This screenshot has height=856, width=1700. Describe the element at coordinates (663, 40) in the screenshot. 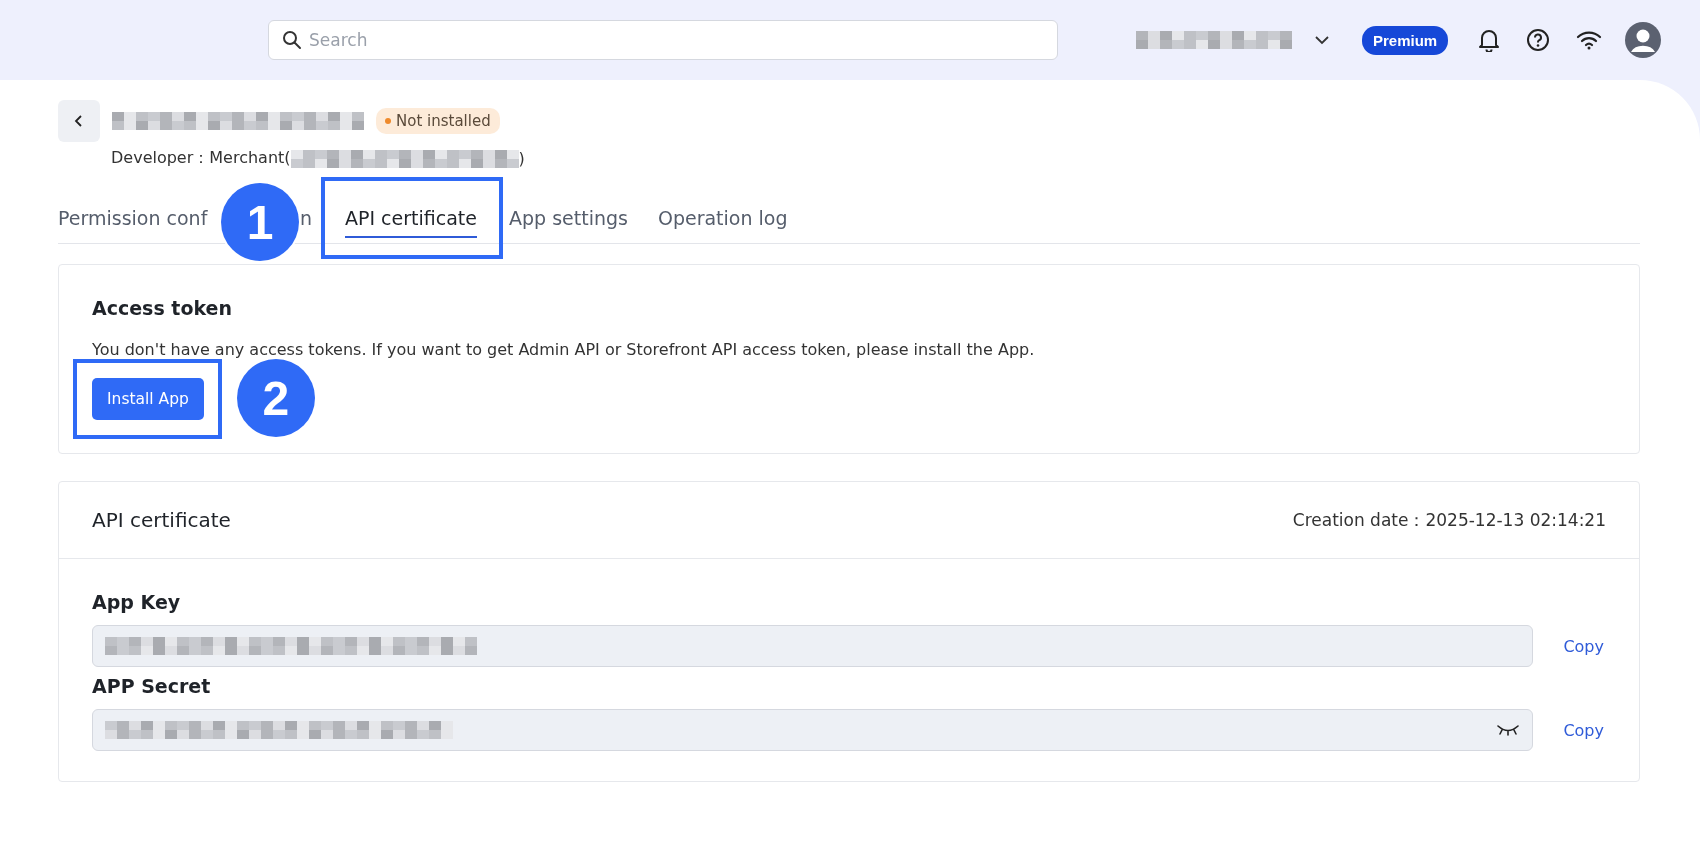

I see `search-field: Search` at that location.